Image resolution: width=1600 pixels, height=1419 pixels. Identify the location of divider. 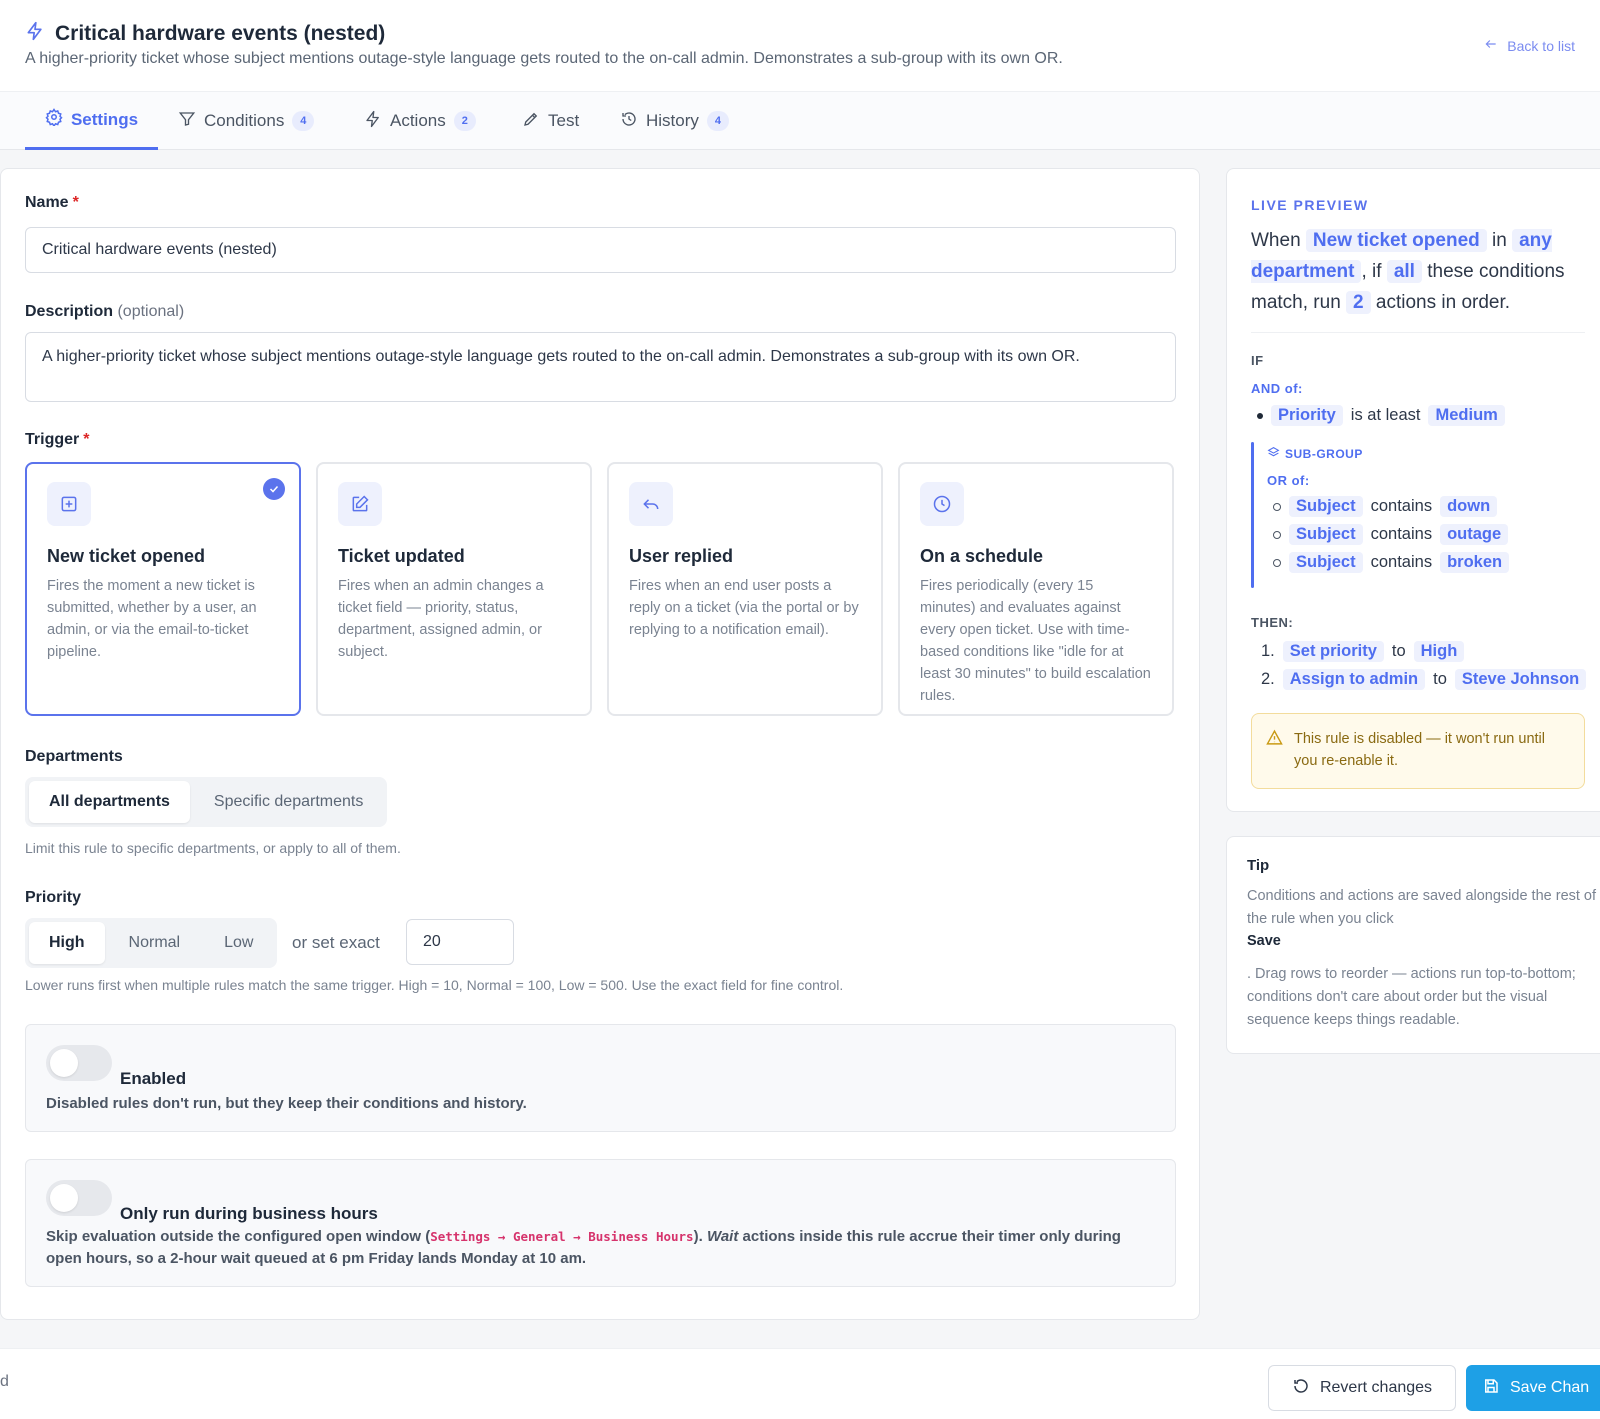
(1418, 332).